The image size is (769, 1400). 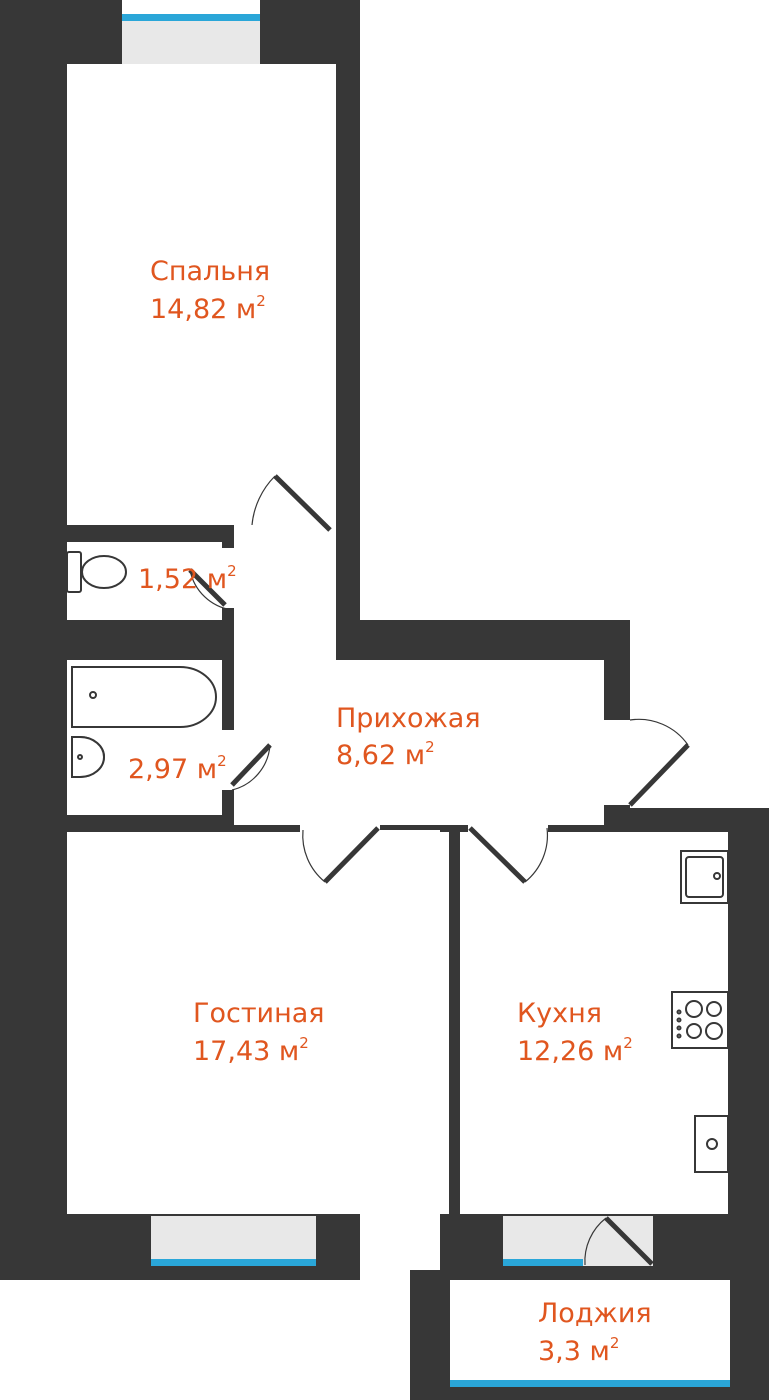 What do you see at coordinates (595, 1313) in the screenshot?
I see `loggia-name: Лоджия` at bounding box center [595, 1313].